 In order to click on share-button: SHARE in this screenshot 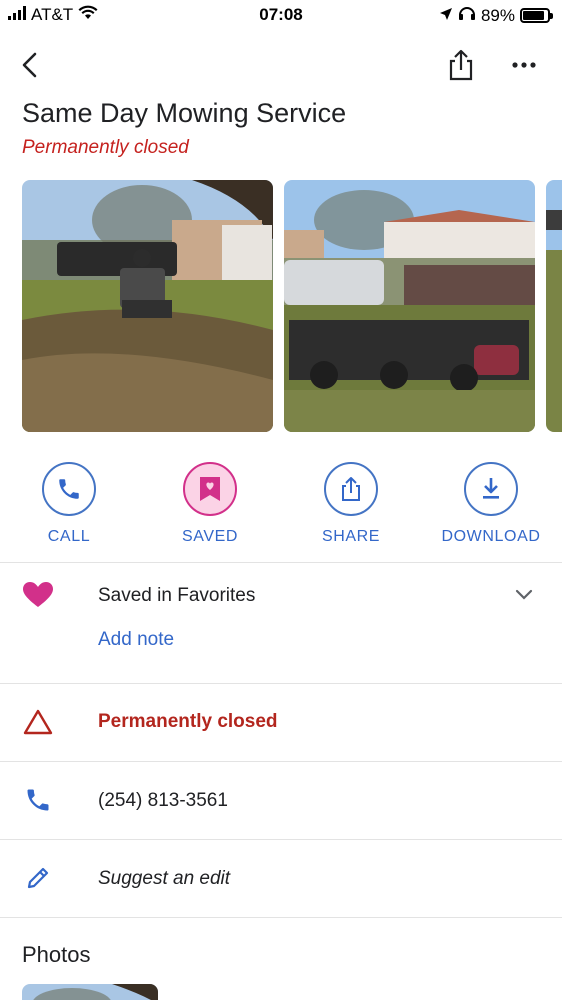, I will do `click(351, 504)`.